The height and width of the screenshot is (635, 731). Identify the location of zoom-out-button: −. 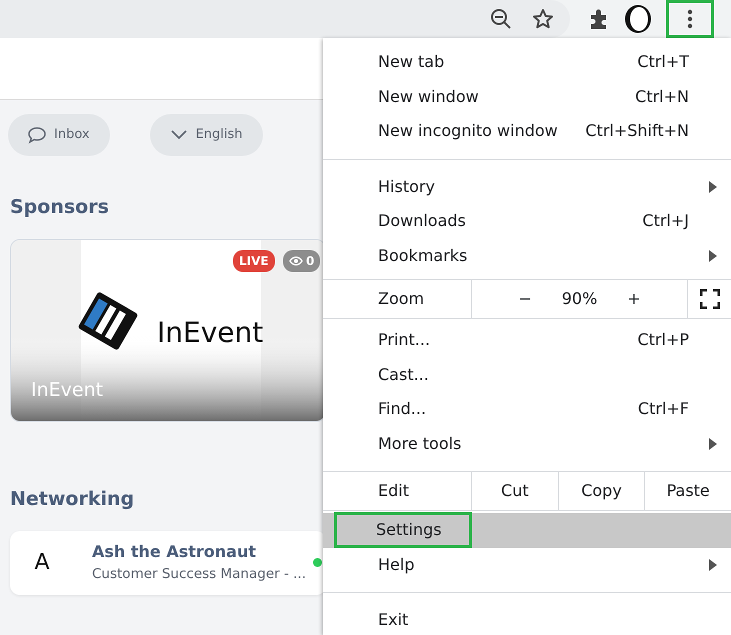
(525, 299).